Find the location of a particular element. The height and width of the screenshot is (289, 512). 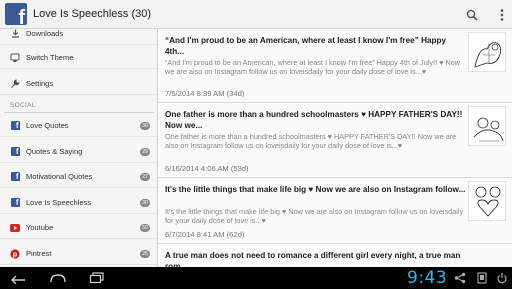

logo-letter: f is located at coordinates (21, 16).